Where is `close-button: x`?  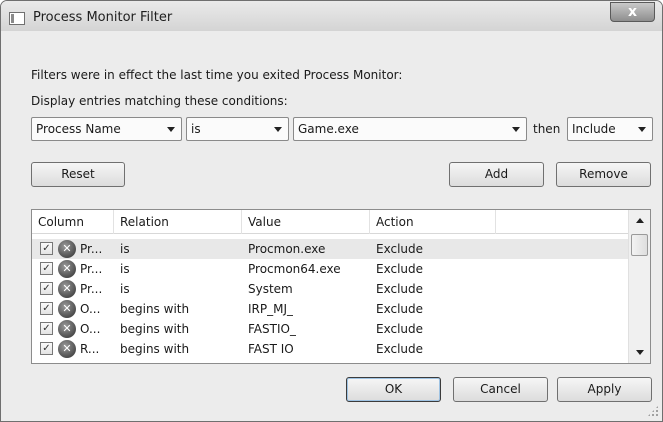
close-button: x is located at coordinates (632, 12).